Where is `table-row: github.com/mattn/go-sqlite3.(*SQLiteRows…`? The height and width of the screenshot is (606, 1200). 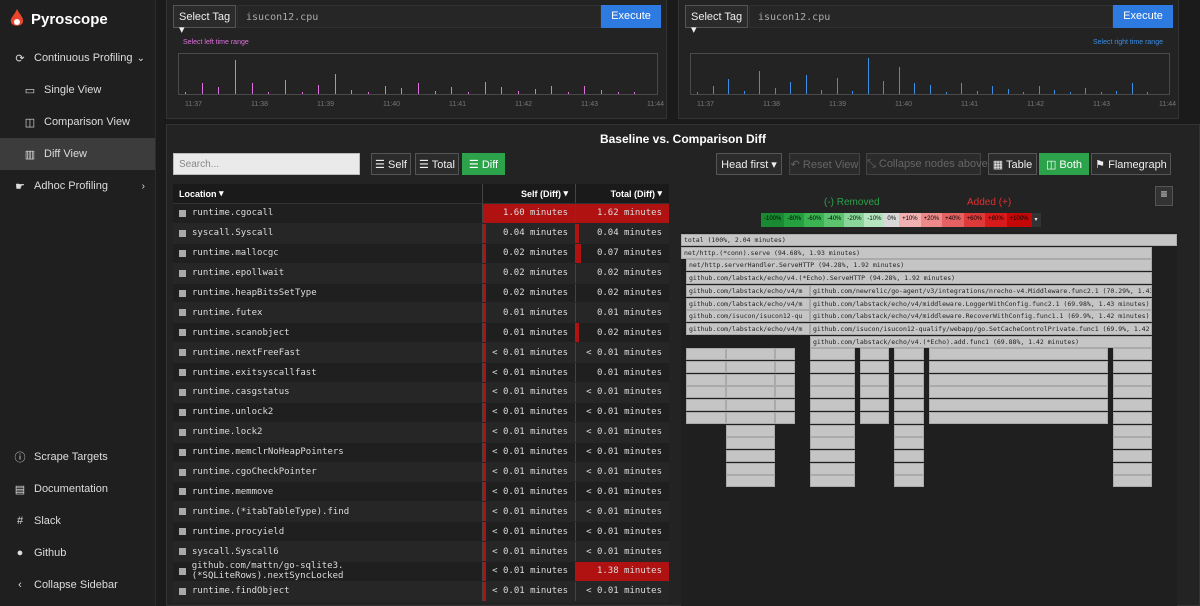
table-row: github.com/mattn/go-sqlite3.(*SQLiteRows… is located at coordinates (421, 571).